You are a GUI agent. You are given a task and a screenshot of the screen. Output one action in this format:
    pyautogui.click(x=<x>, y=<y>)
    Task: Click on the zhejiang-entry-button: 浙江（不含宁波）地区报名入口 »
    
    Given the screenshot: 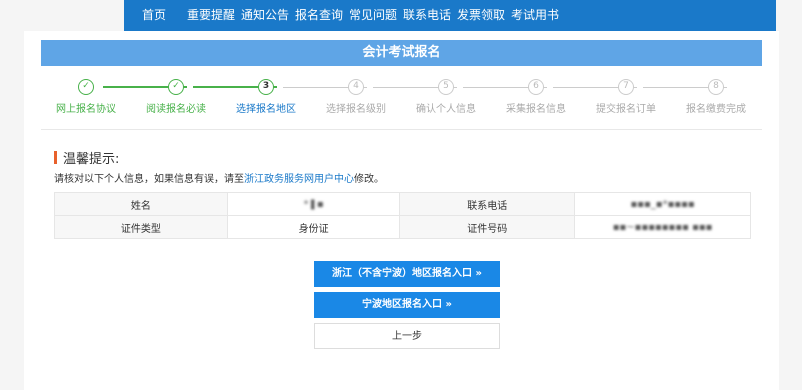 What is the action you would take?
    pyautogui.click(x=407, y=274)
    